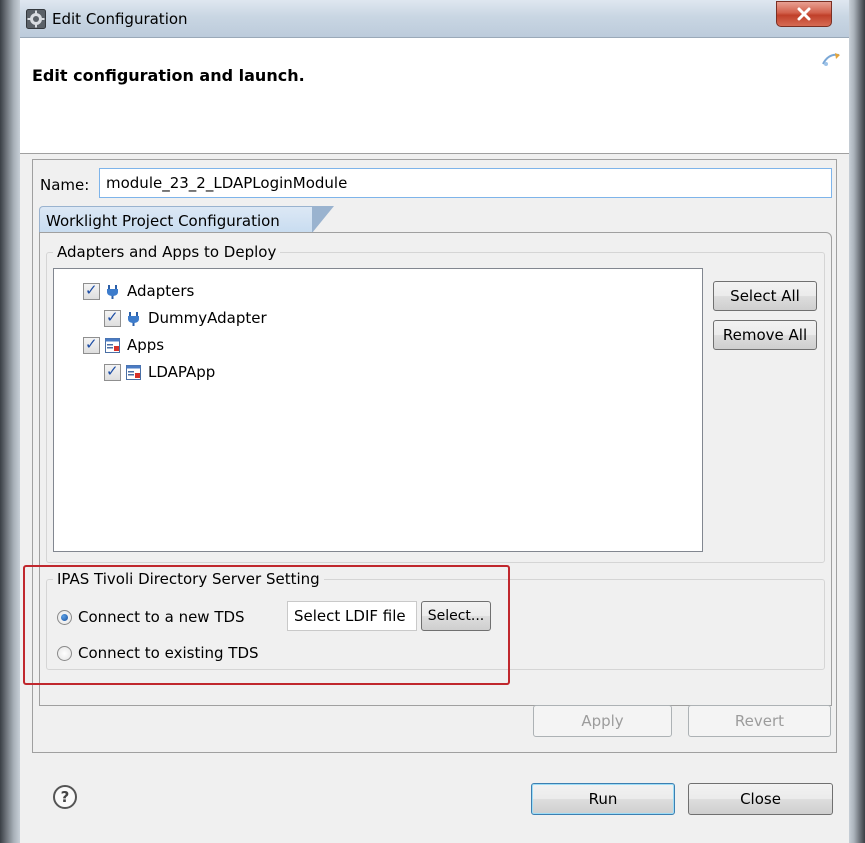  I want to click on radio-connect-existing-tds: Connect to existing TDS, so click(158, 653).